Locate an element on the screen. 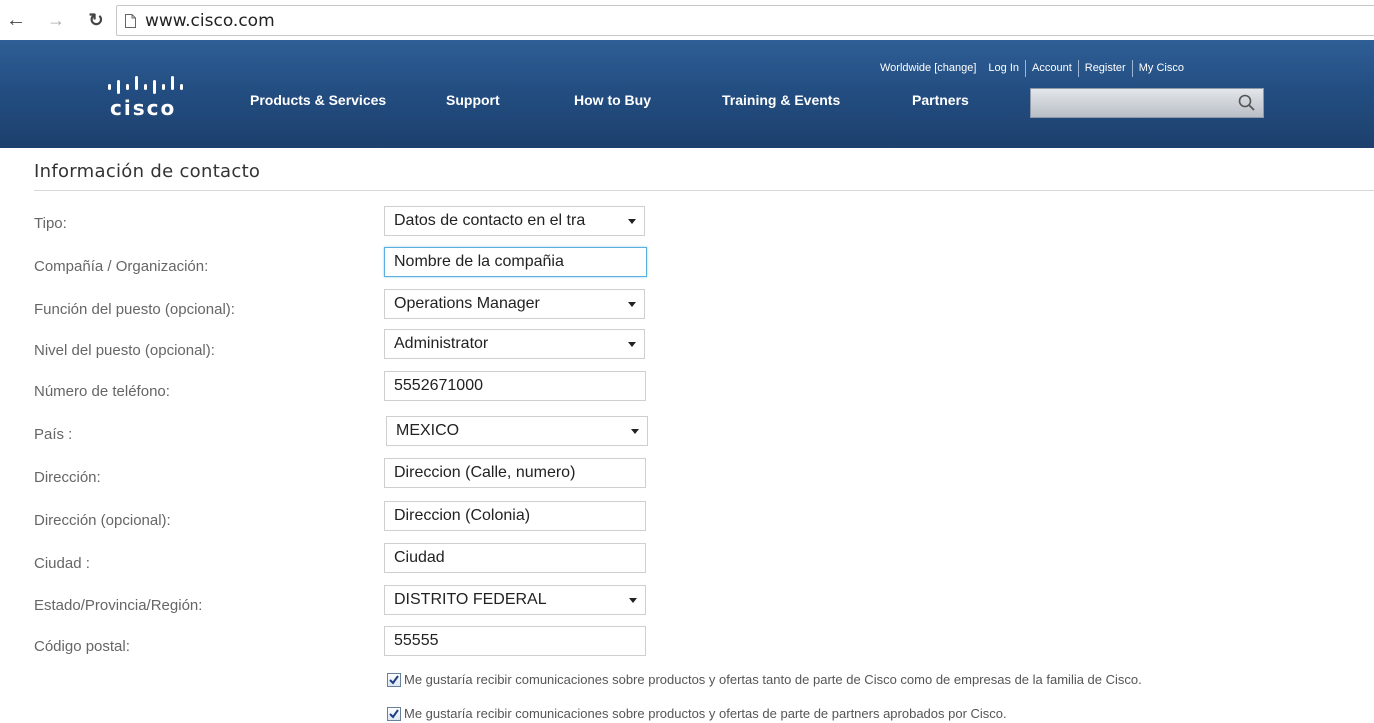 This screenshot has width=1374, height=723. cisco-wordmark: cisco is located at coordinates (143, 108).